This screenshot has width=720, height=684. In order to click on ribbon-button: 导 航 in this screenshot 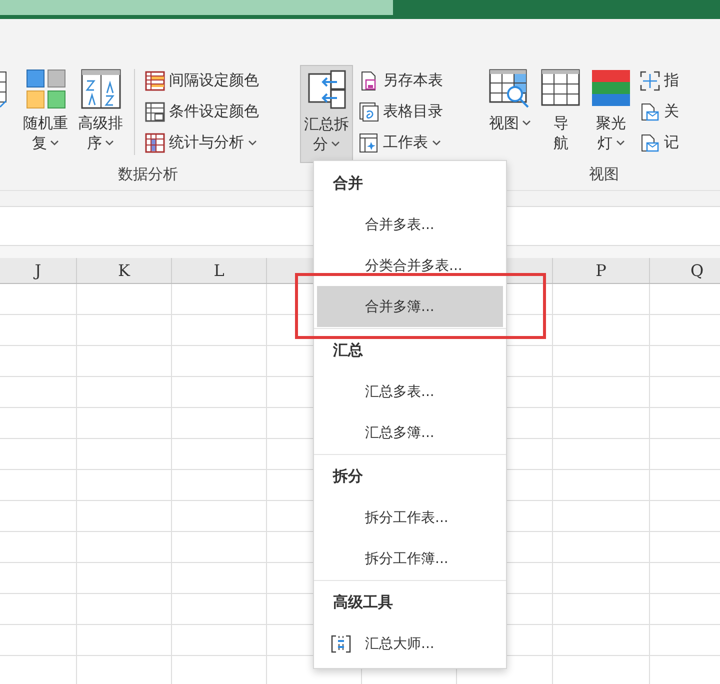, I will do `click(561, 114)`.